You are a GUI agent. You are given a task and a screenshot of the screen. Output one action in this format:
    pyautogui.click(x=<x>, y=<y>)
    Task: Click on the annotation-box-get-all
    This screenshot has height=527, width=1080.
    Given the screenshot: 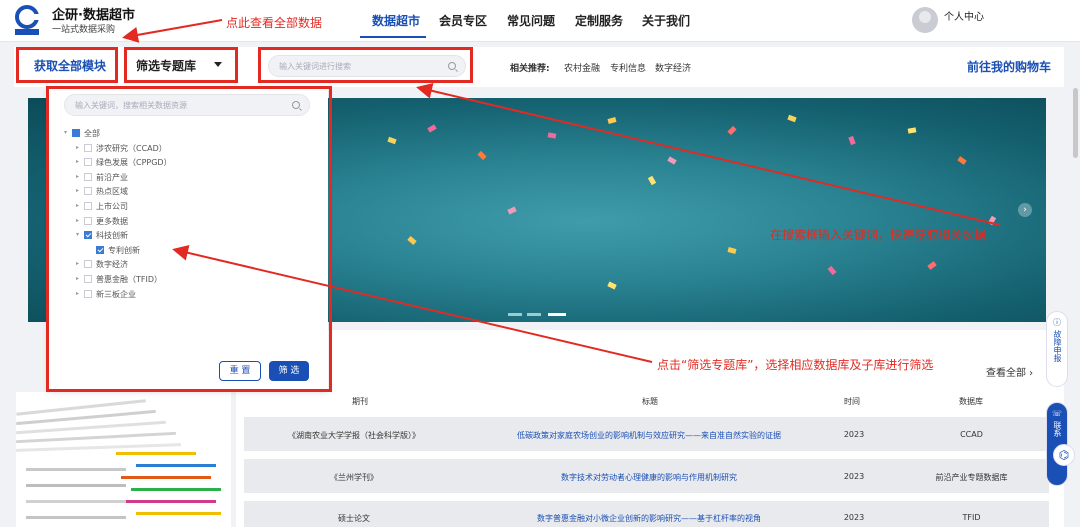 What is the action you would take?
    pyautogui.click(x=67, y=65)
    